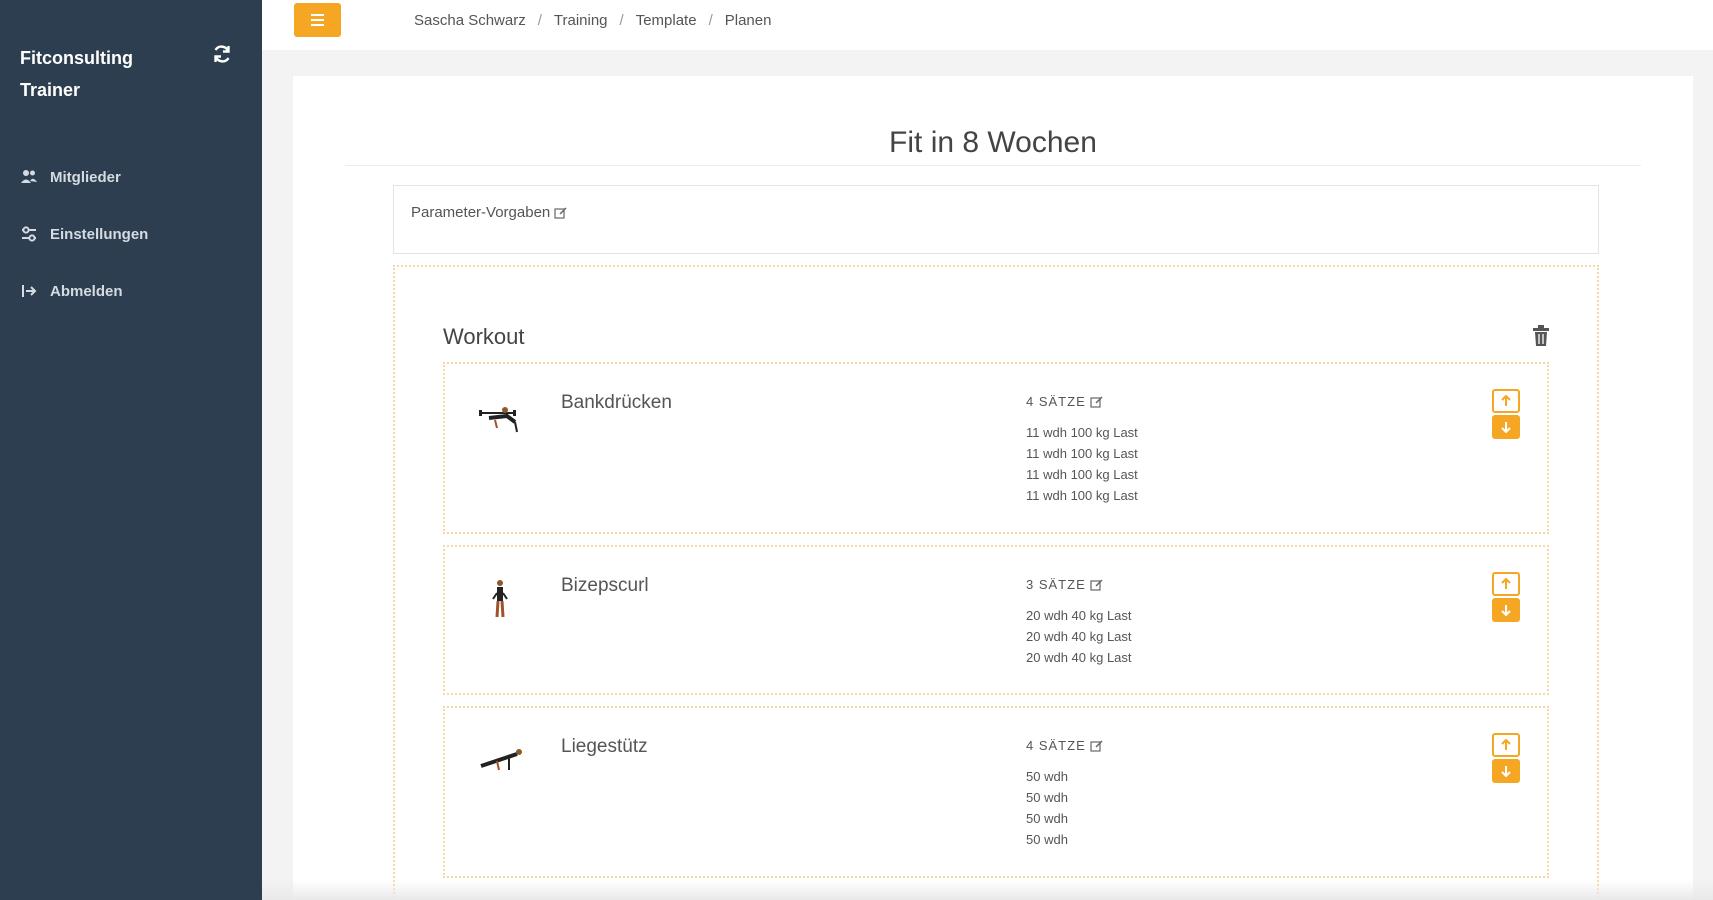 The width and height of the screenshot is (1713, 900). I want to click on sidebar-item-label: Einstellungen, so click(99, 234).